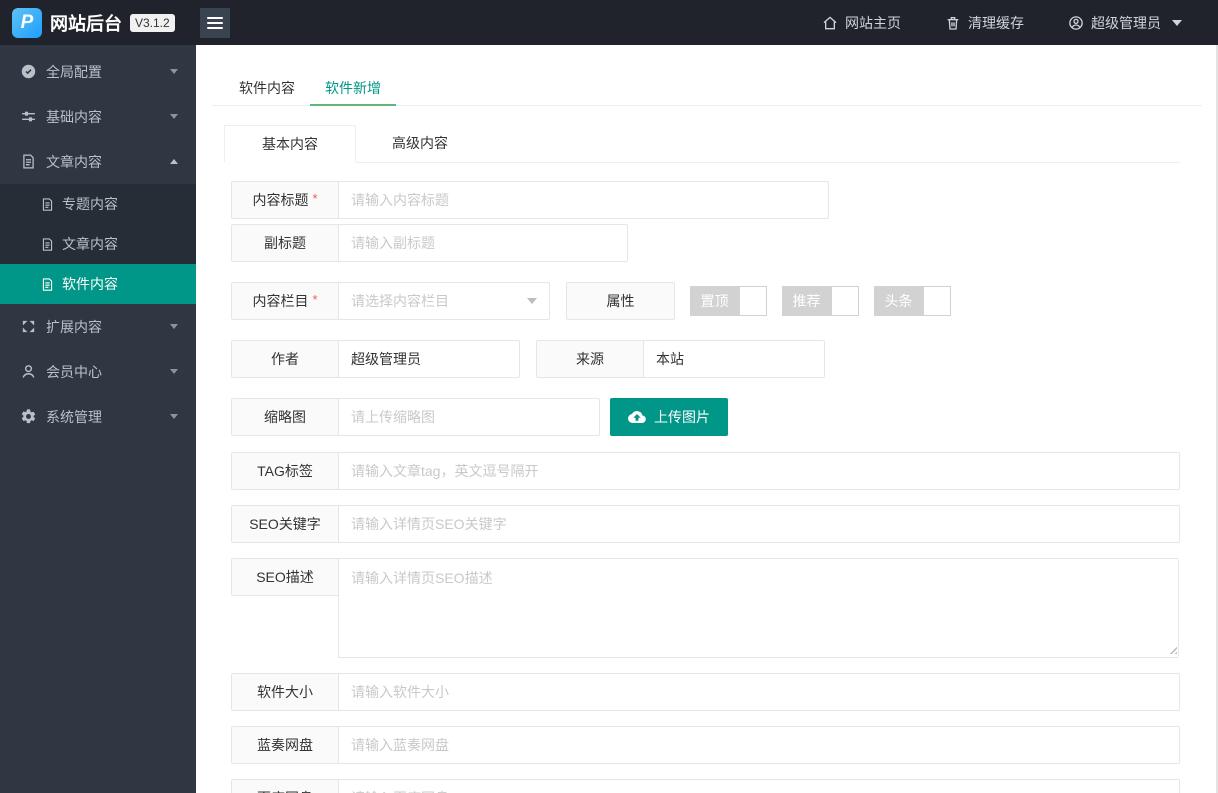  What do you see at coordinates (74, 326) in the screenshot?
I see `sidebar-item-label: 扩展内容` at bounding box center [74, 326].